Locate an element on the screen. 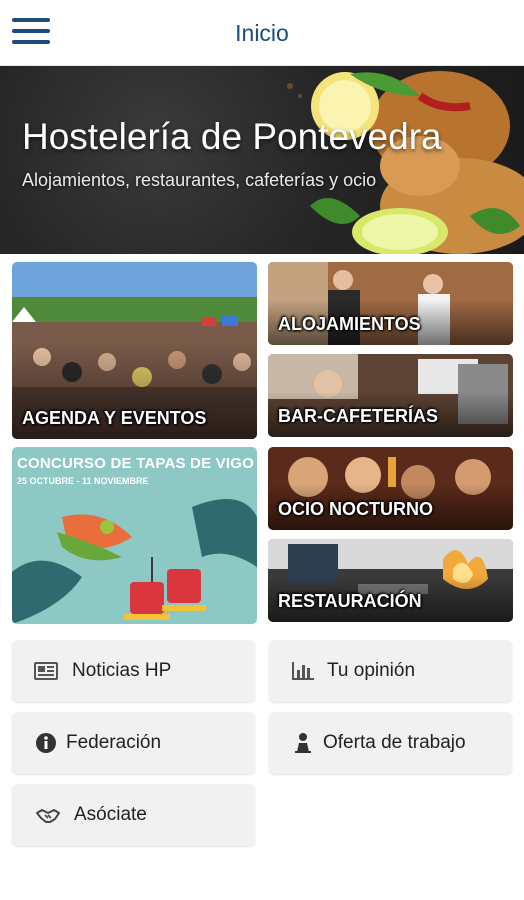 This screenshot has width=524, height=900. tile-label: RESTAURACIÓN is located at coordinates (350, 601).